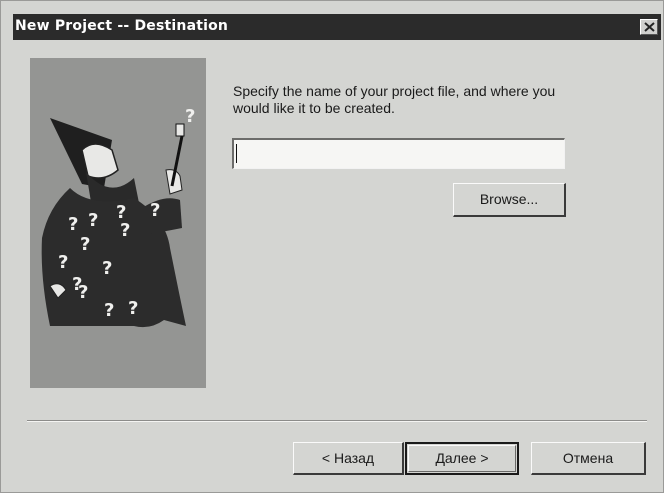  What do you see at coordinates (100, 161) in the screenshot?
I see `wizard-face` at bounding box center [100, 161].